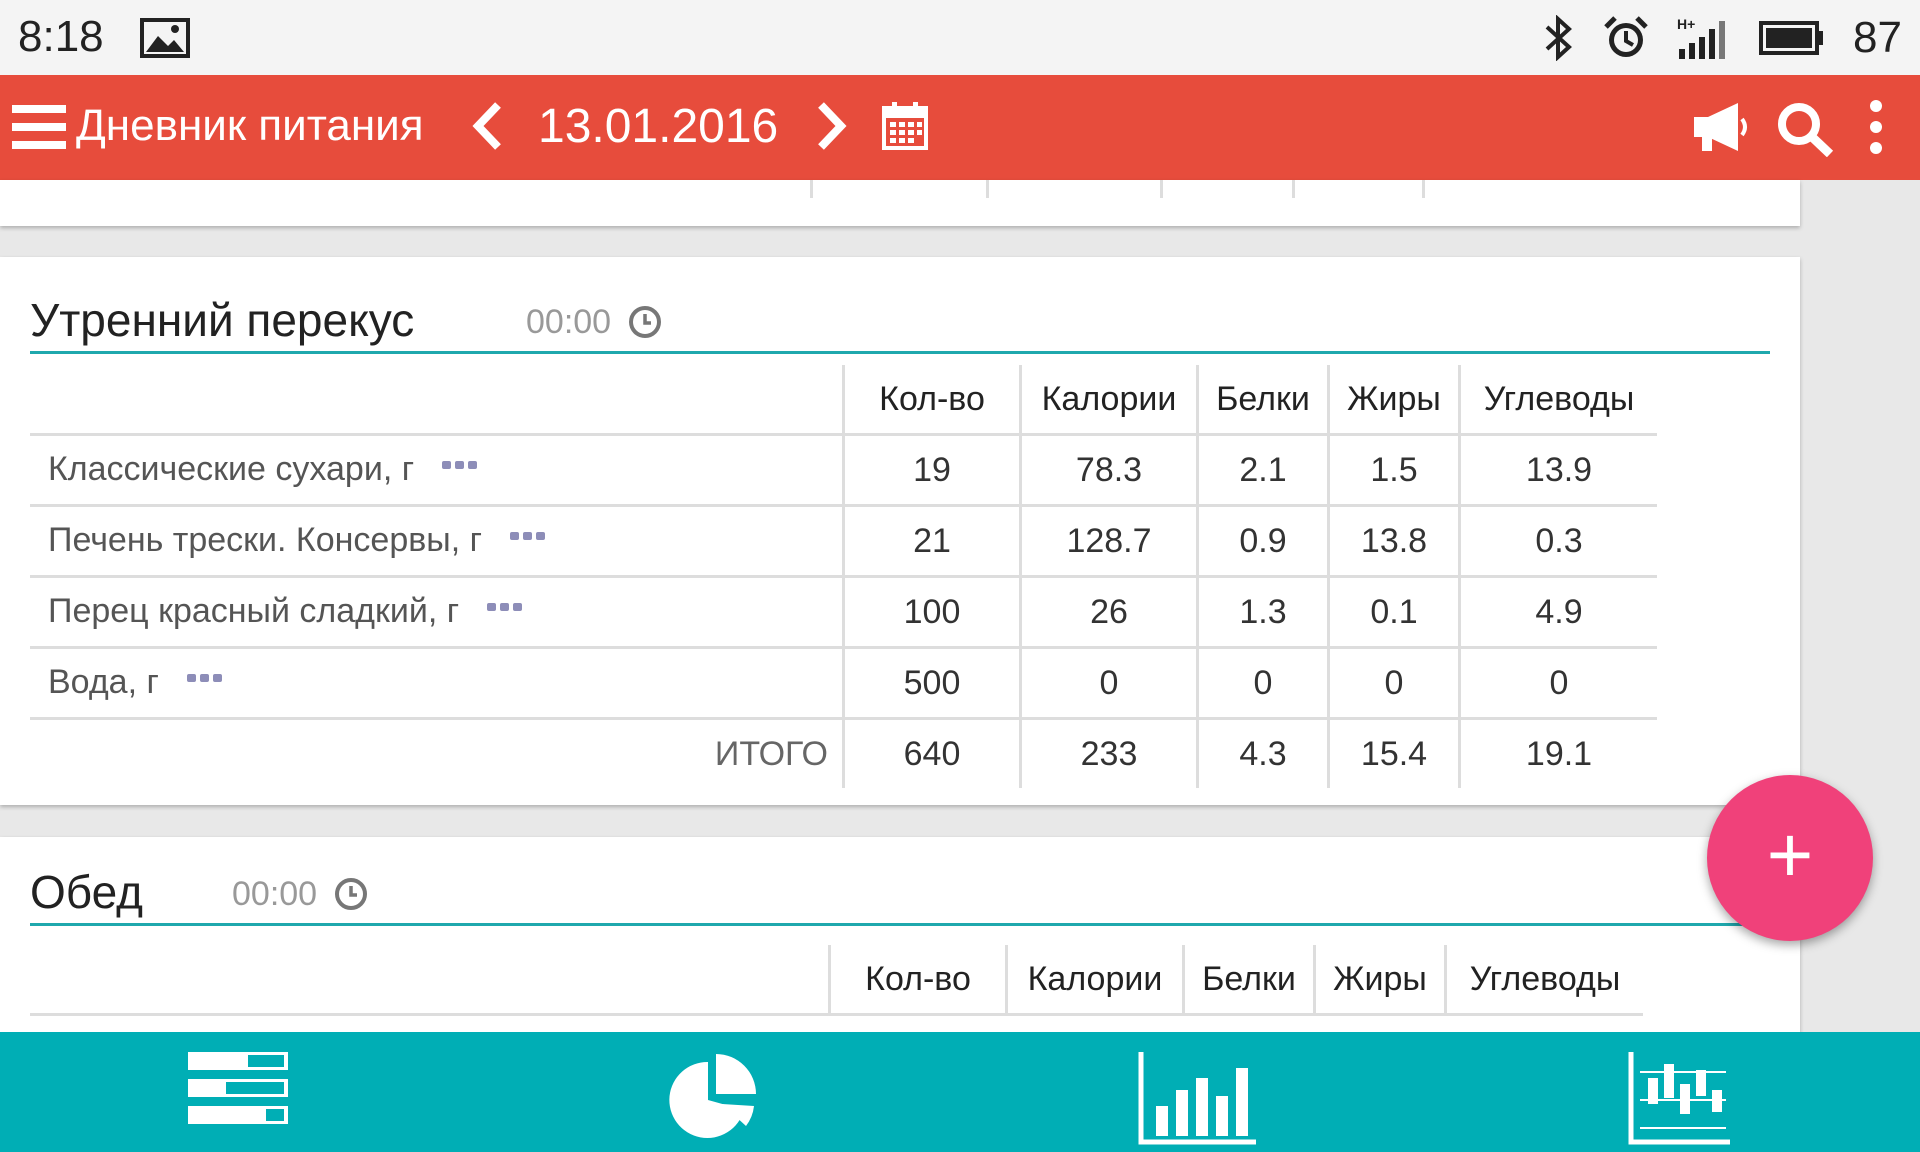  I want to click on pie-chart-icon, so click(712, 1100).